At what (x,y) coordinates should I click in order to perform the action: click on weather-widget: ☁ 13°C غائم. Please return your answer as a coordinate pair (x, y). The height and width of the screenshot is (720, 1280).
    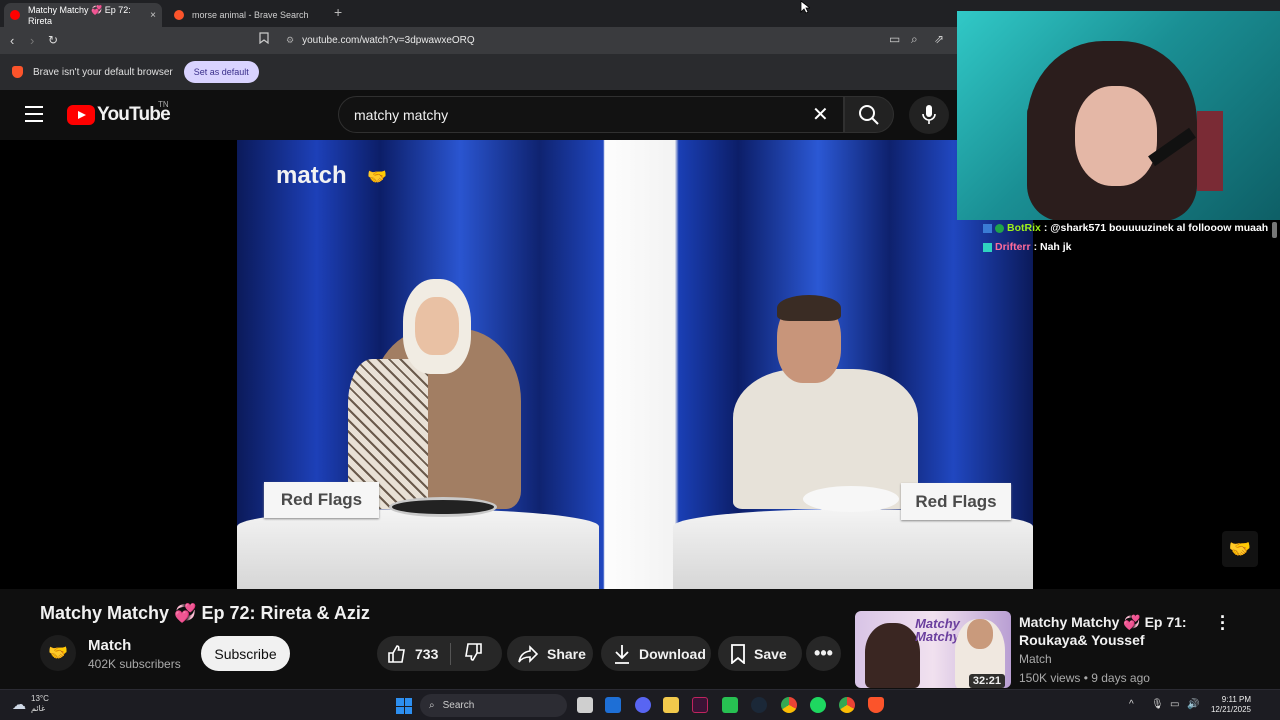
    Looking at the image, I should click on (30, 704).